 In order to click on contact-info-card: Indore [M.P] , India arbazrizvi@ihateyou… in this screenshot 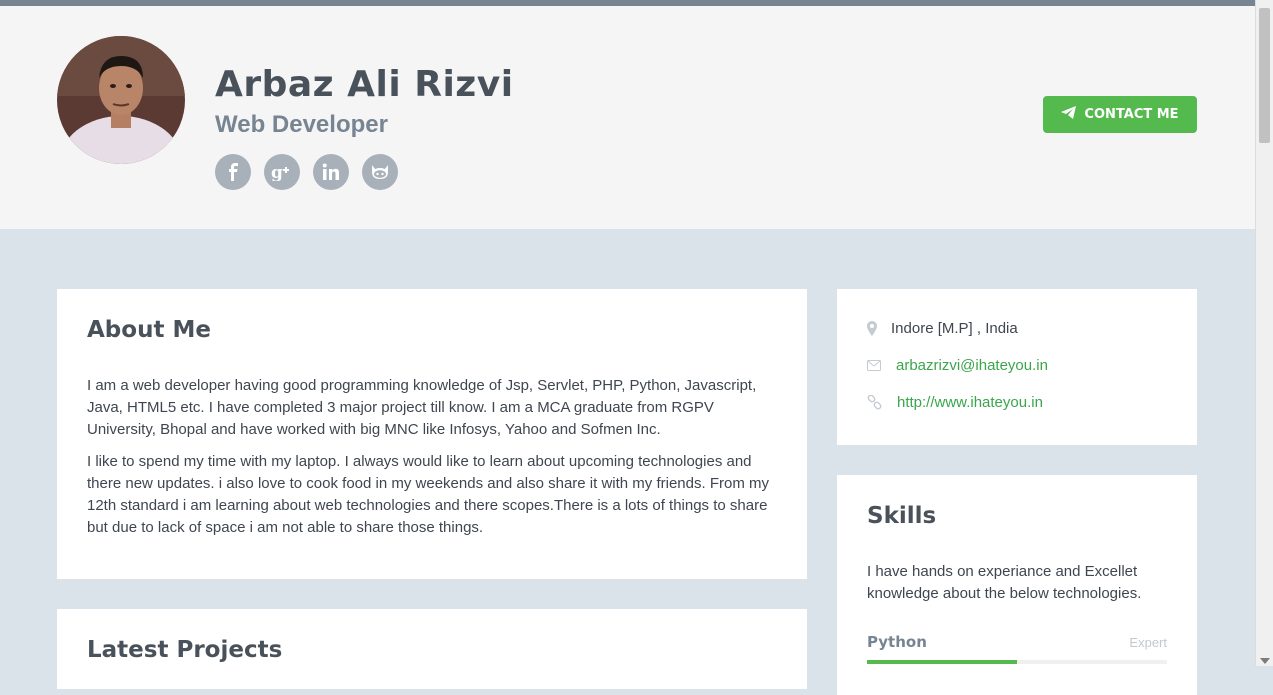, I will do `click(1017, 367)`.